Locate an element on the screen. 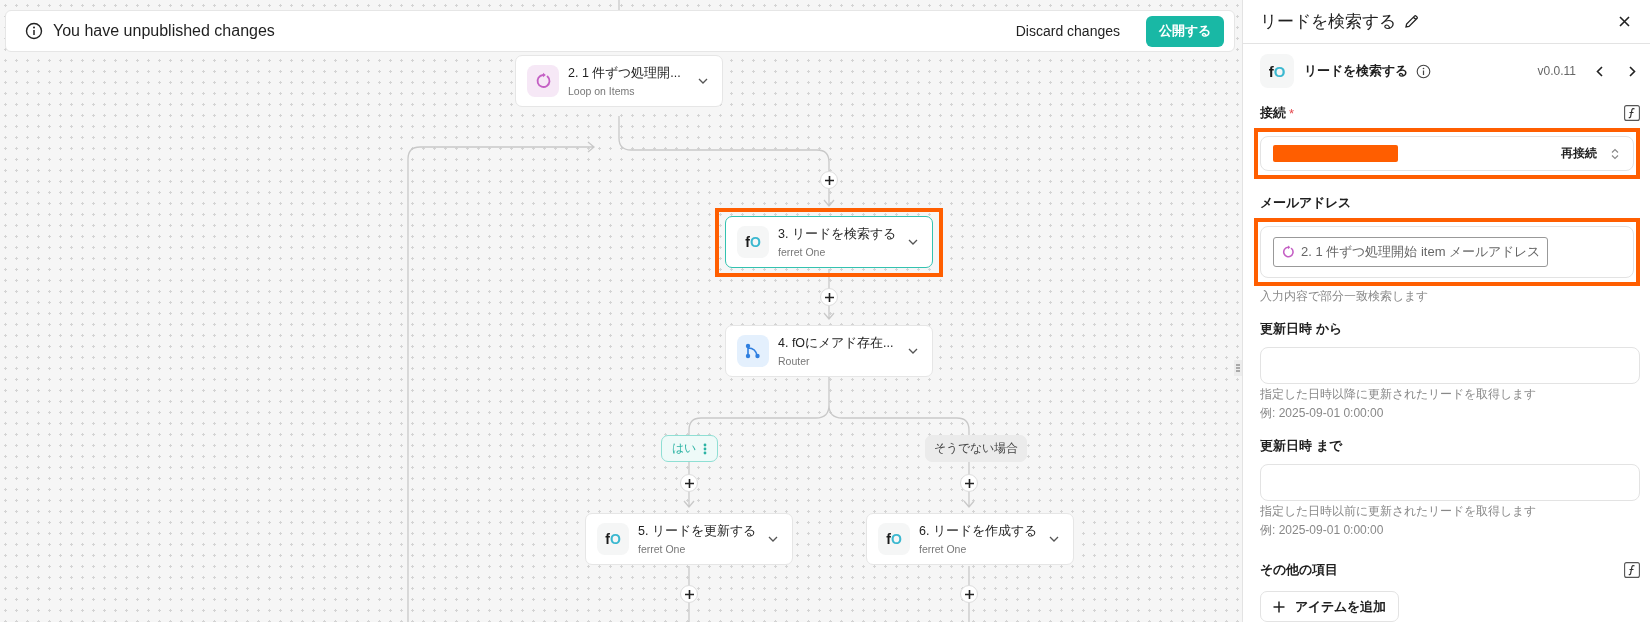  step-app-name: Loop on Items is located at coordinates (602, 91).